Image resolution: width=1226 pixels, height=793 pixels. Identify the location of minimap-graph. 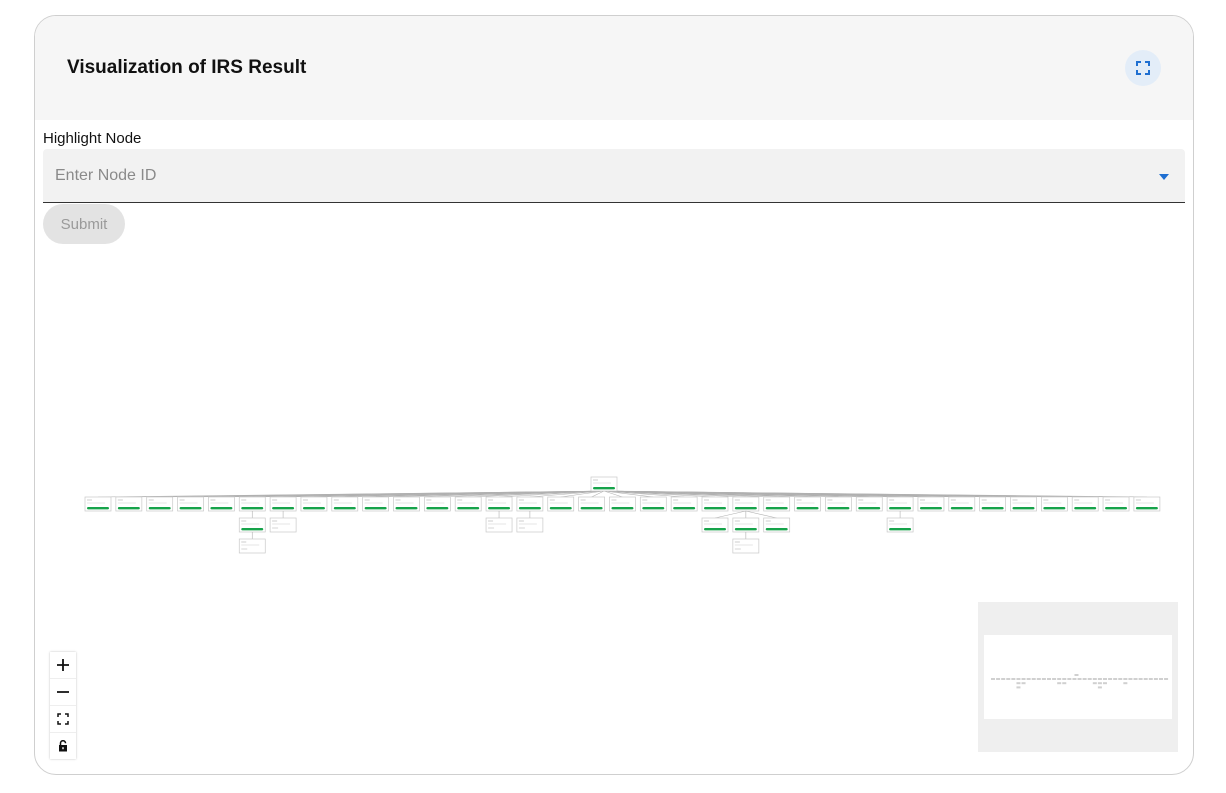
(1080, 681).